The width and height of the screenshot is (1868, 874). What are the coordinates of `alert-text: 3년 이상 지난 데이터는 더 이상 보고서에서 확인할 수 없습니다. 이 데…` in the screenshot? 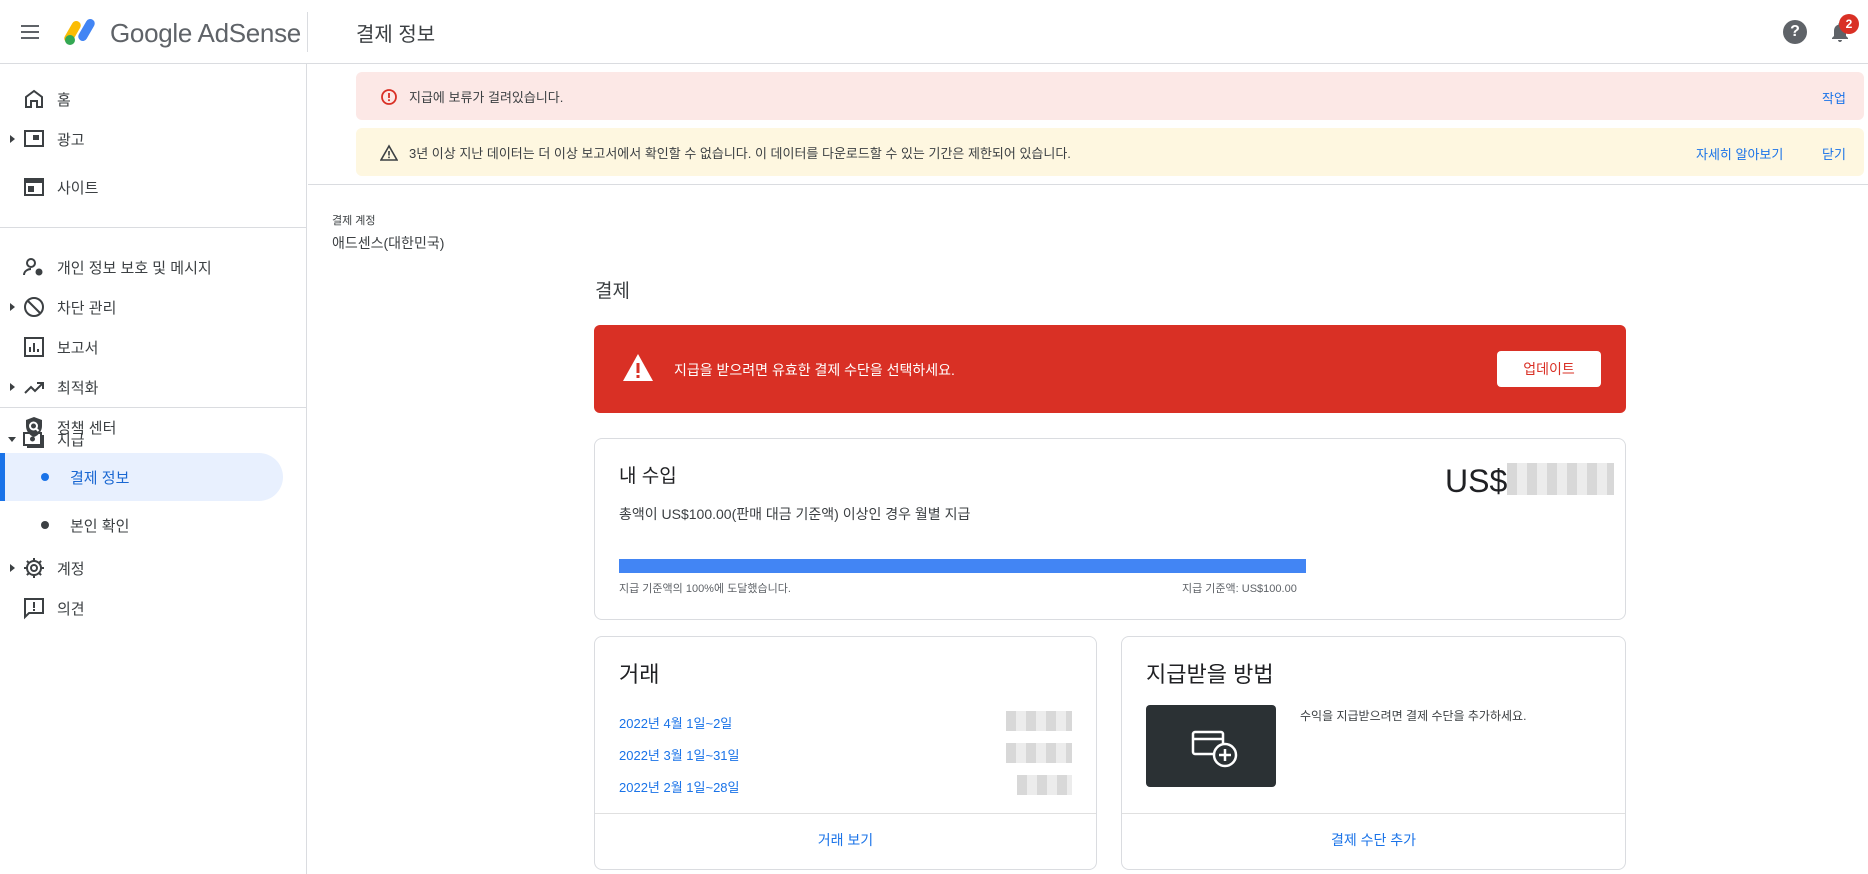 It's located at (740, 153).